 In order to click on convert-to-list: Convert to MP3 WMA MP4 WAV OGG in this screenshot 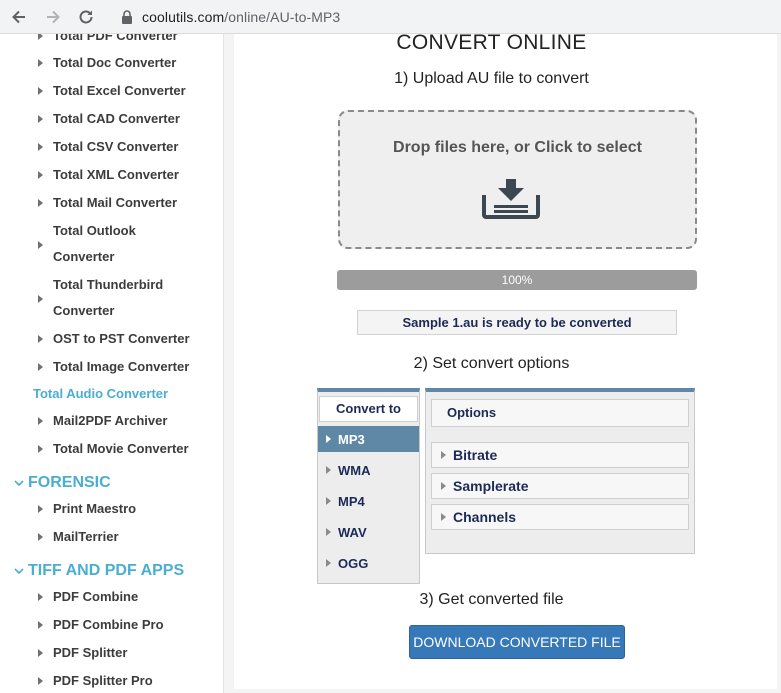, I will do `click(368, 486)`.